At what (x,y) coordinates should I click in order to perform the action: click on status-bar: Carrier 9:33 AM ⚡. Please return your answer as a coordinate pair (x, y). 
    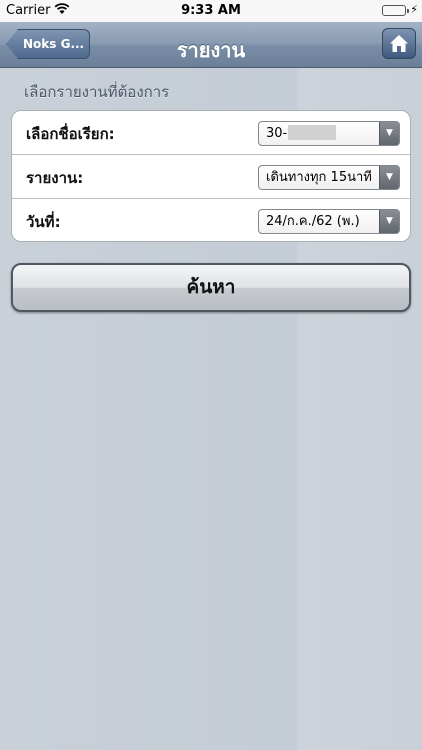
    Looking at the image, I should click on (211, 11).